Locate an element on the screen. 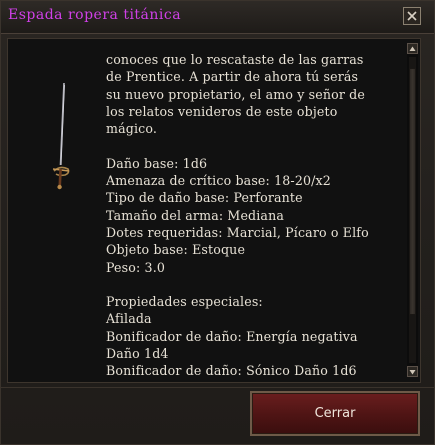 The height and width of the screenshot is (445, 435). description-line: los relatos venideros de este objeto is located at coordinates (222, 111).